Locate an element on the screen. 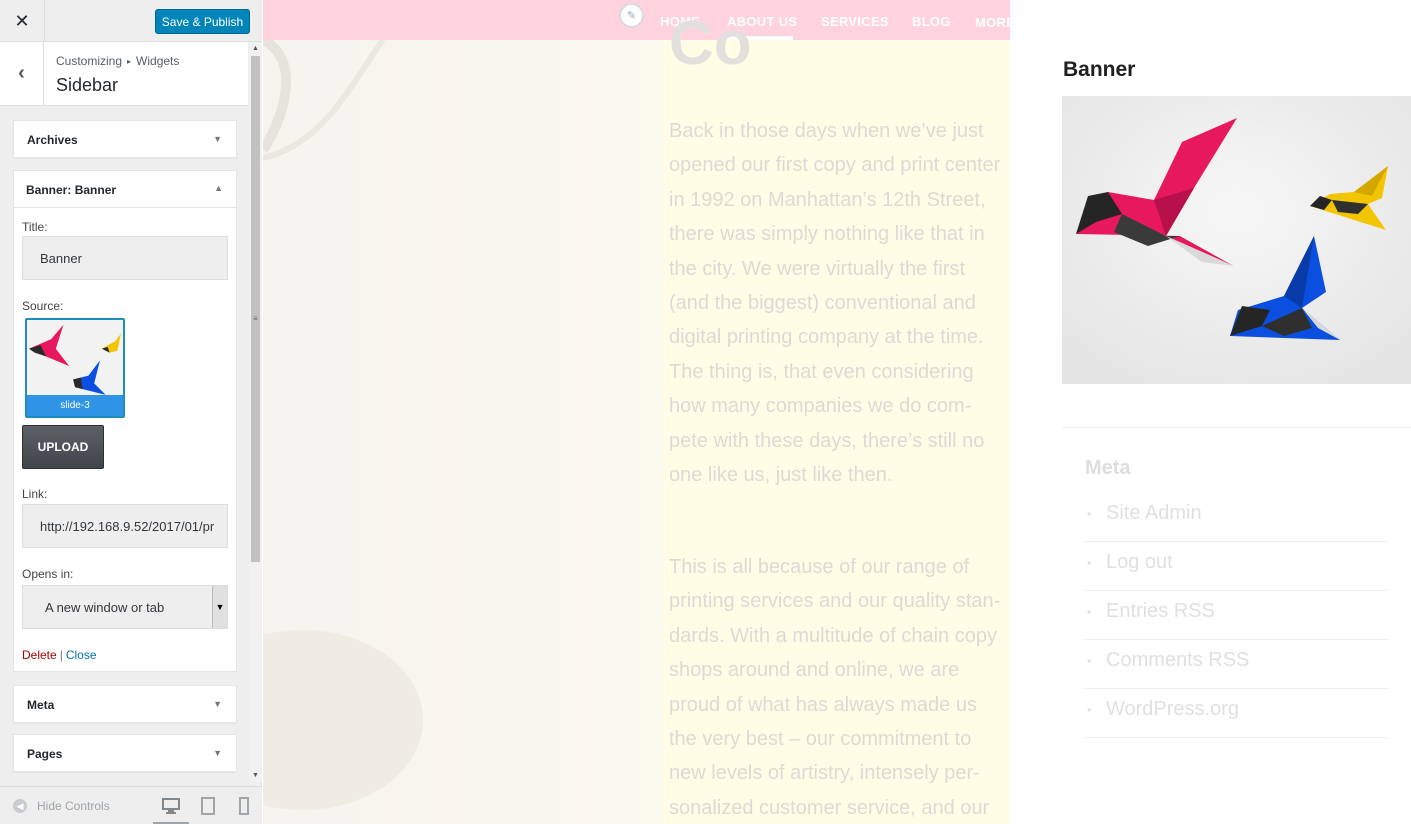  text-line: how many companies we do com- is located at coordinates (820, 406).